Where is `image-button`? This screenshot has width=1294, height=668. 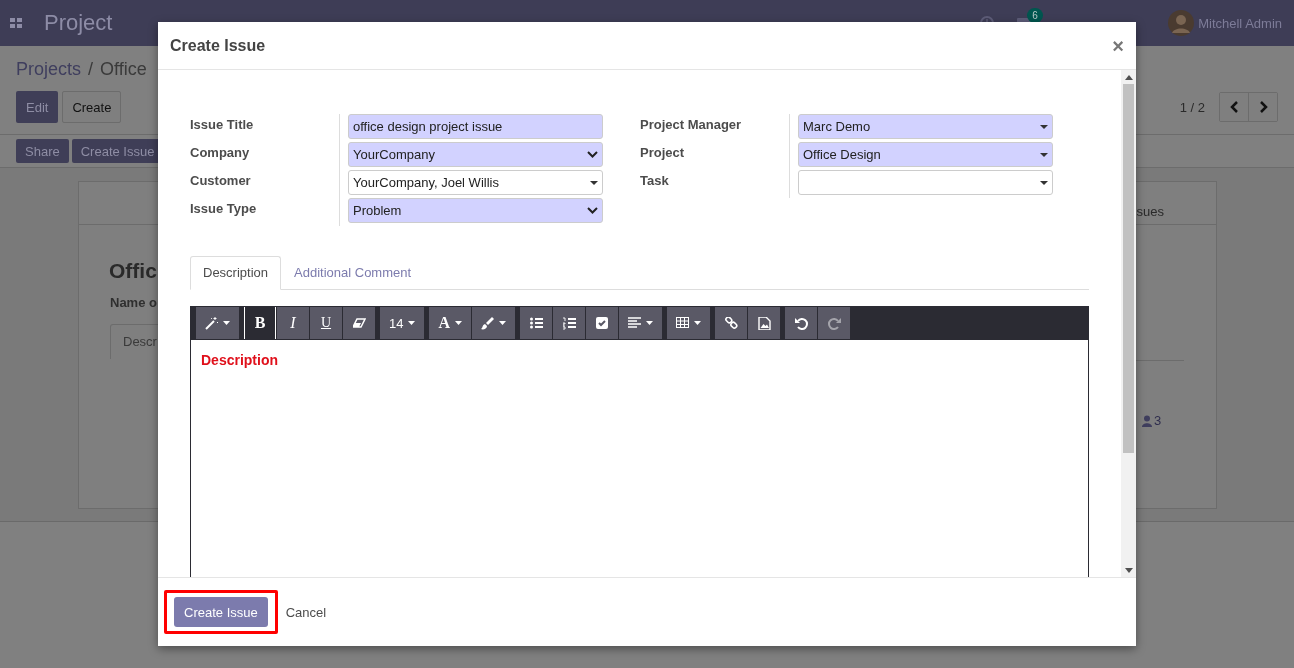
image-button is located at coordinates (764, 323).